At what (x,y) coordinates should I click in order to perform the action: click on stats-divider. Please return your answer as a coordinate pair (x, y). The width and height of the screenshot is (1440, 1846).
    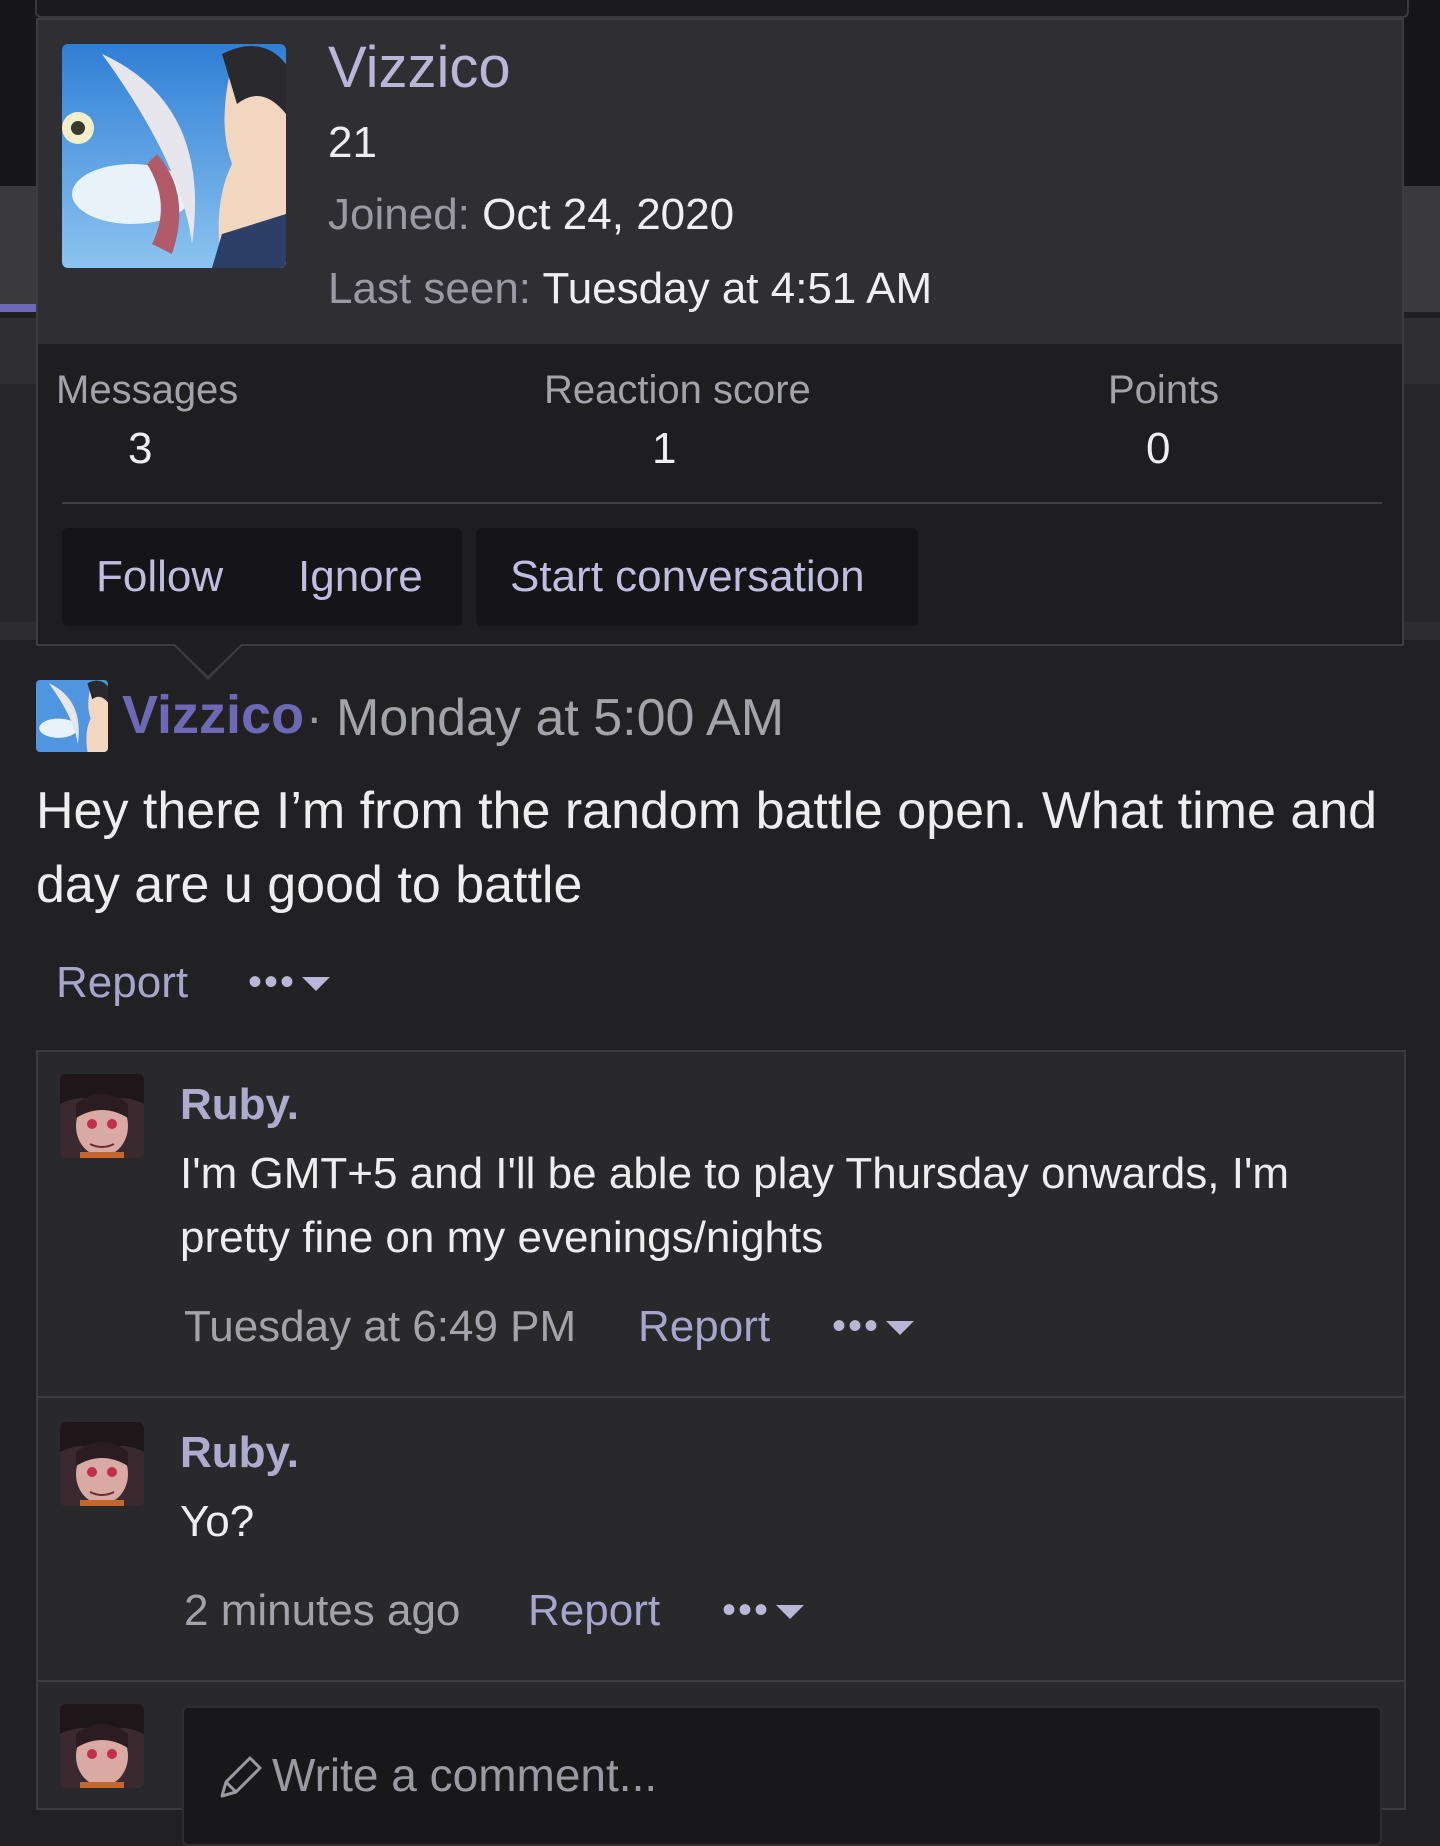
    Looking at the image, I should click on (722, 503).